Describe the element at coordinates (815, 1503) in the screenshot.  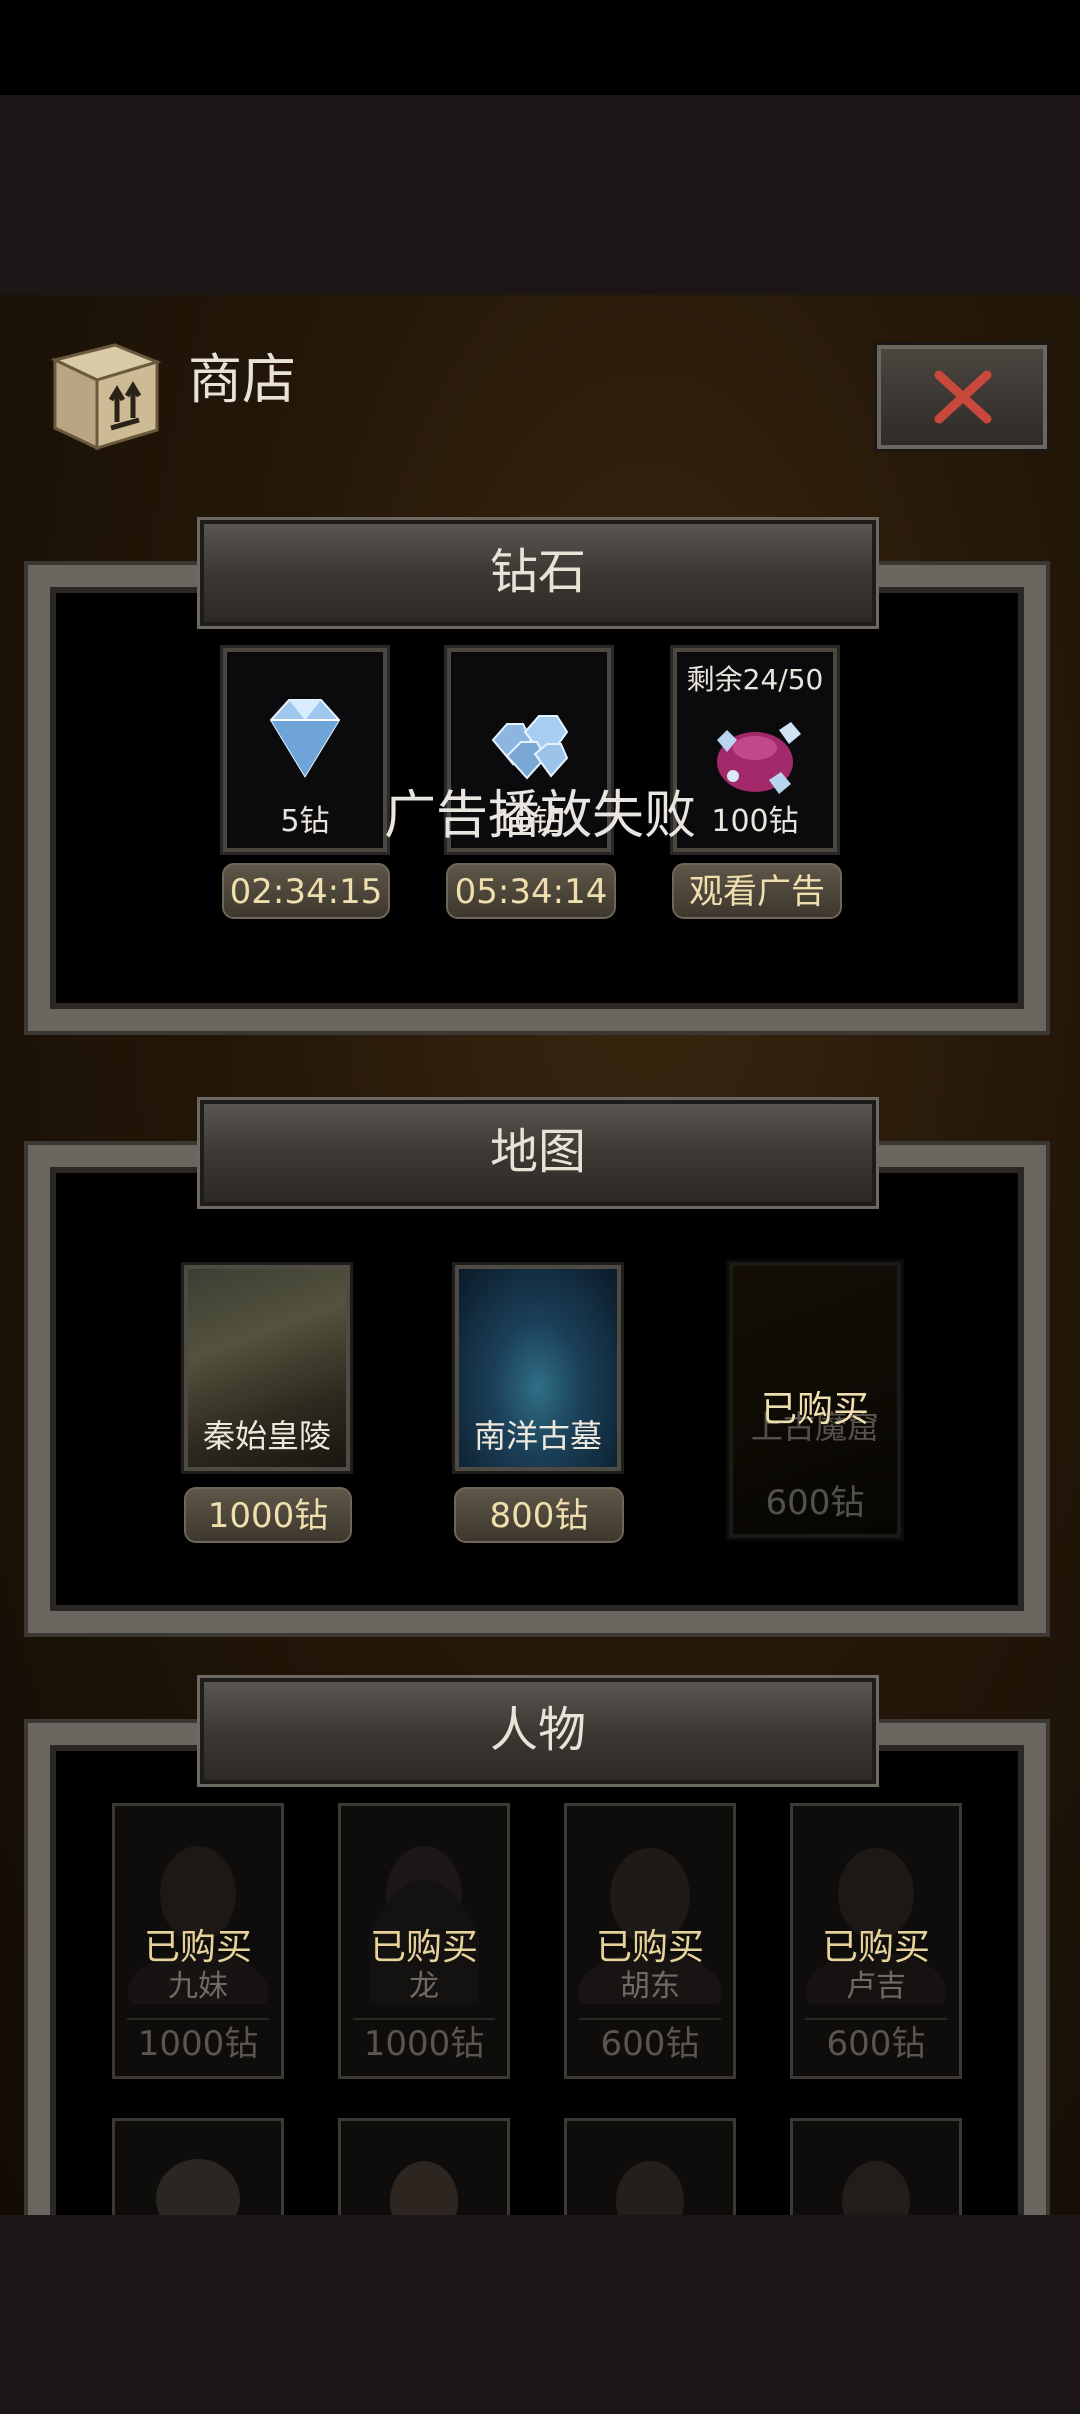
I see `map-price: 600钻` at that location.